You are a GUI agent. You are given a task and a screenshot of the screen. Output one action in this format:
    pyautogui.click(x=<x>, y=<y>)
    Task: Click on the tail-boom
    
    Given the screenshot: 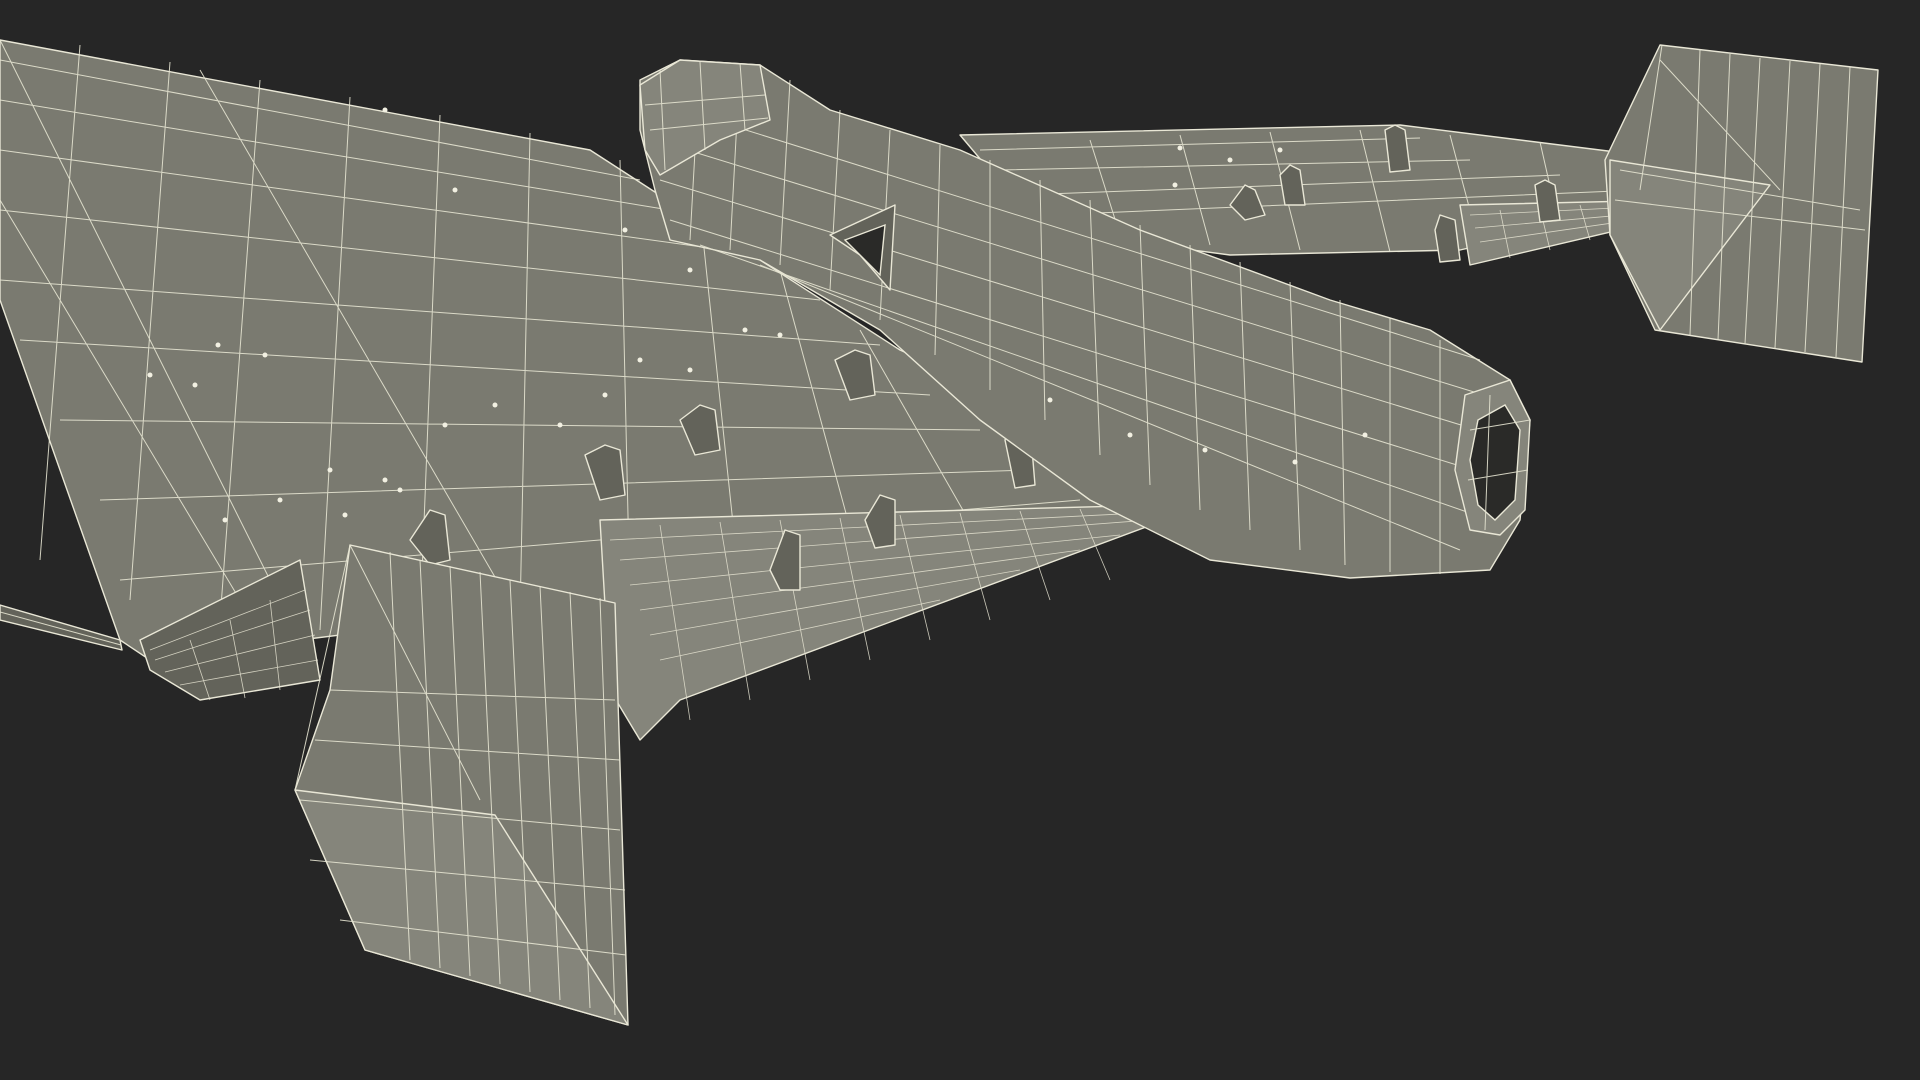 What is the action you would take?
    pyautogui.click(x=61, y=627)
    